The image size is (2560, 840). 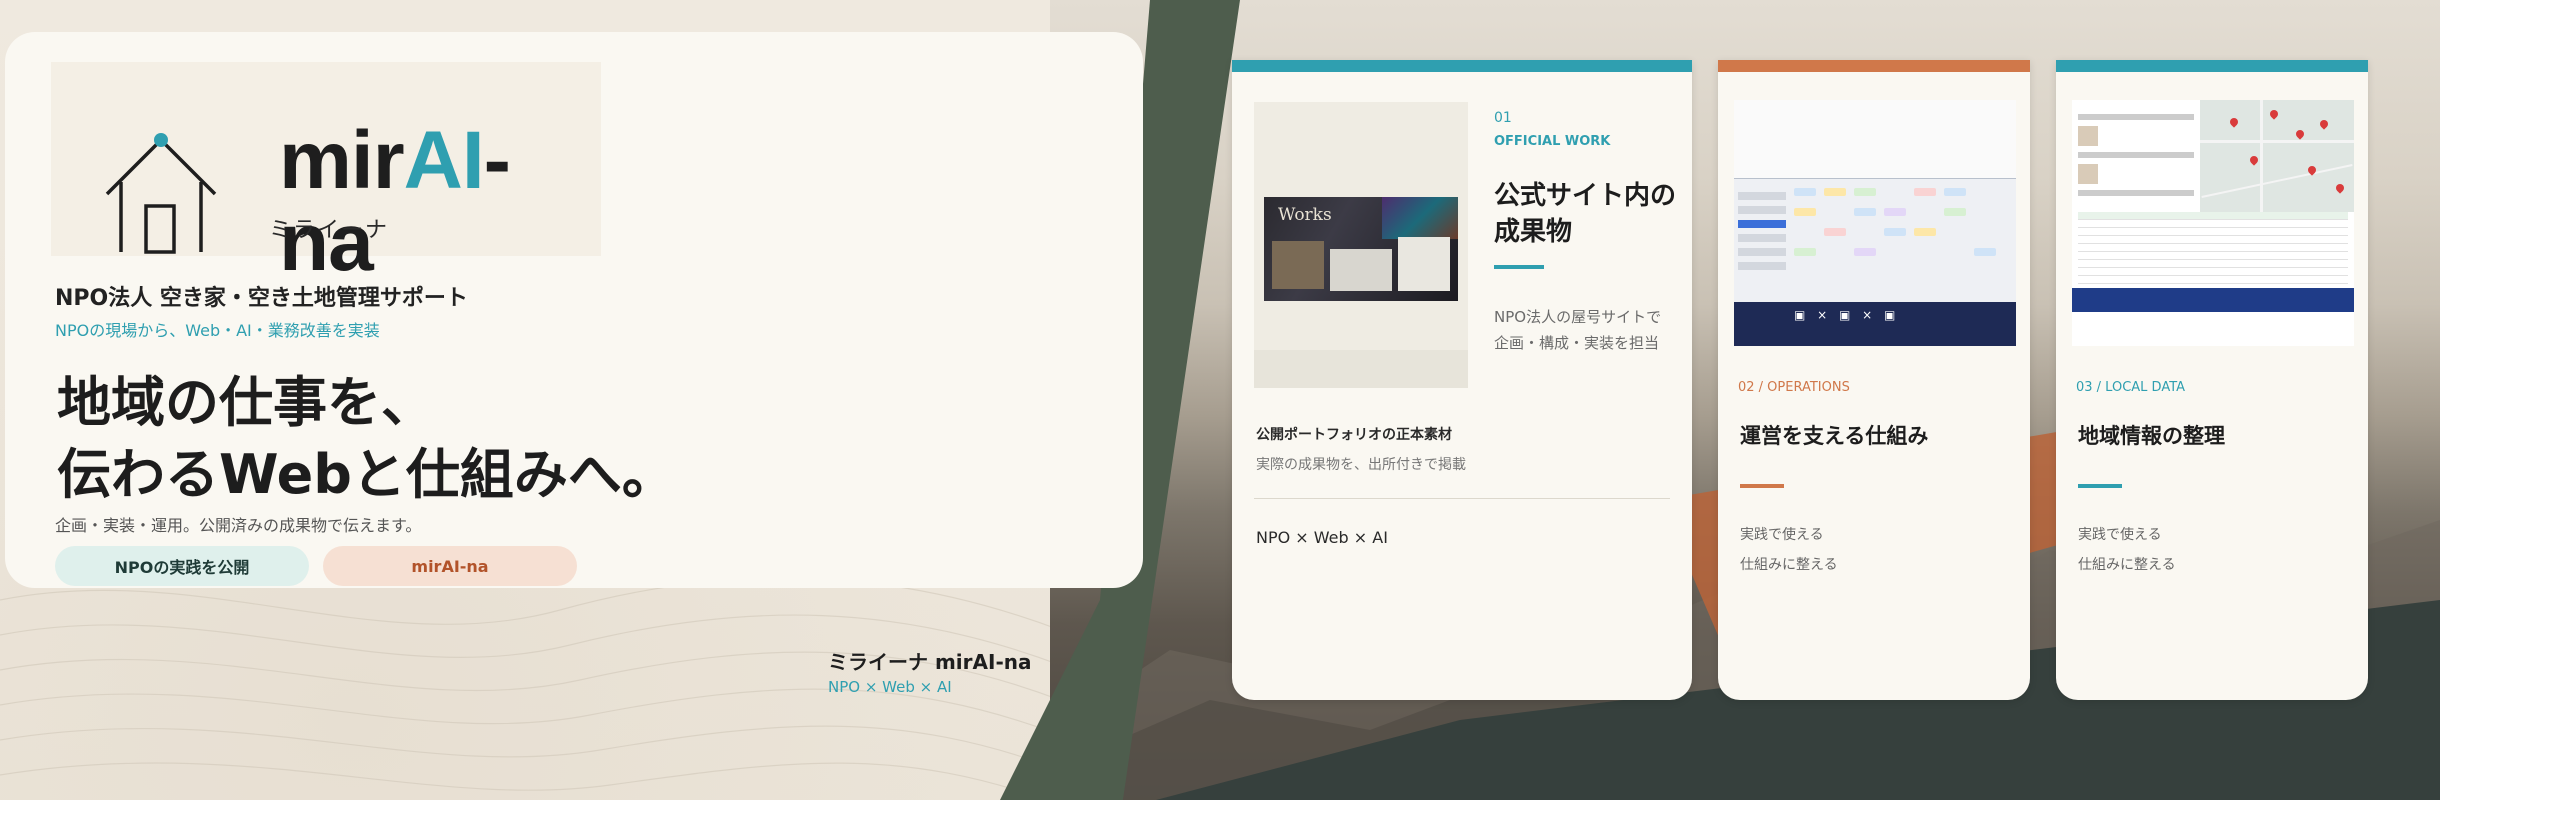 I want to click on local-data-screenshot, so click(x=2213, y=223).